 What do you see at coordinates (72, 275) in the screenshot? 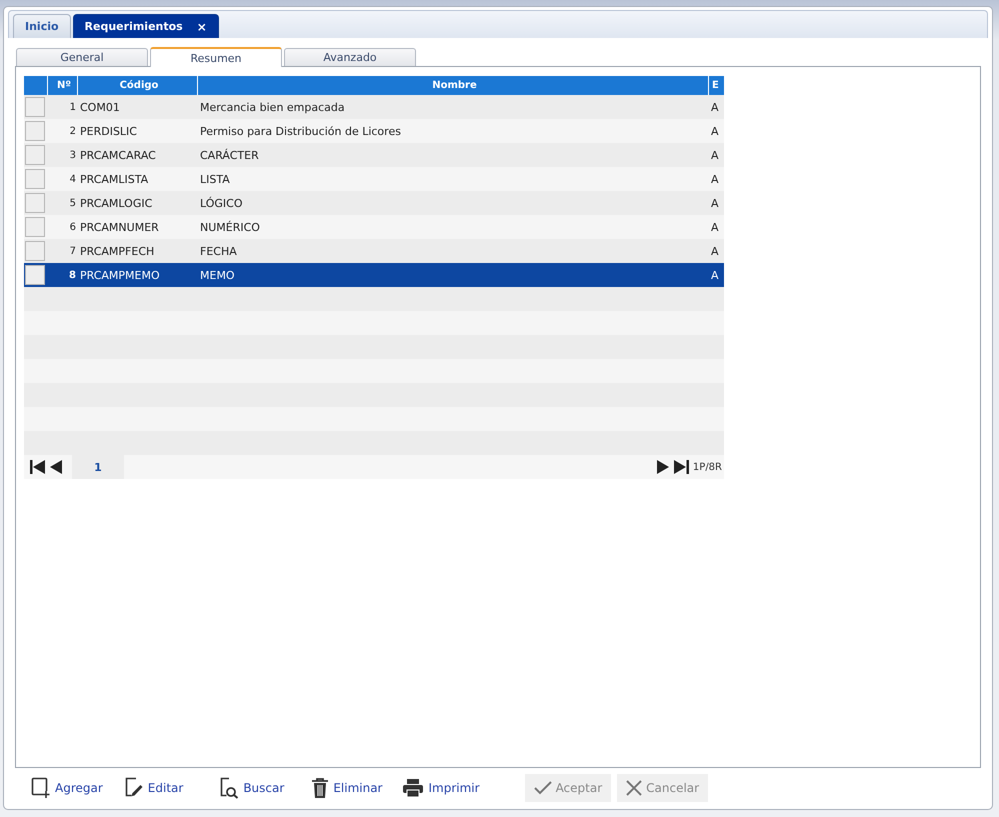
I see `row-number: 8` at bounding box center [72, 275].